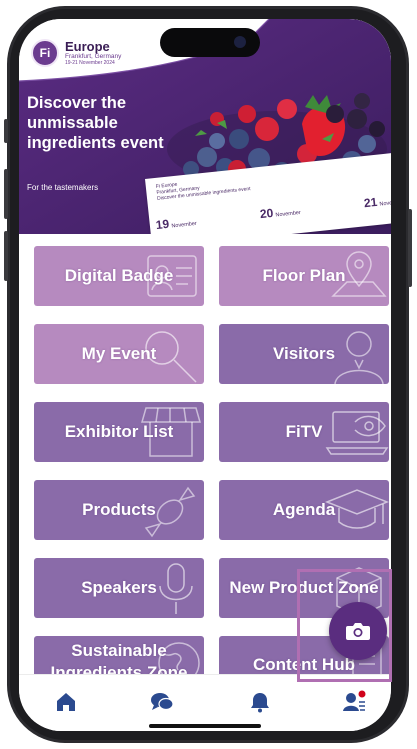 This screenshot has width=417, height=749. What do you see at coordinates (119, 657) in the screenshot?
I see `tile-label: Sustainable Ingredients Zone` at bounding box center [119, 657].